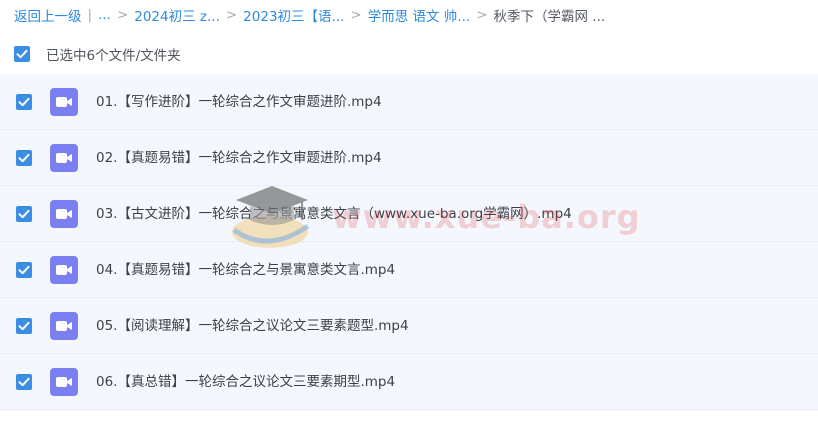  I want to click on file-name: 04.【真题易错】一轮综合之与景寓意类文言.mp4, so click(245, 270).